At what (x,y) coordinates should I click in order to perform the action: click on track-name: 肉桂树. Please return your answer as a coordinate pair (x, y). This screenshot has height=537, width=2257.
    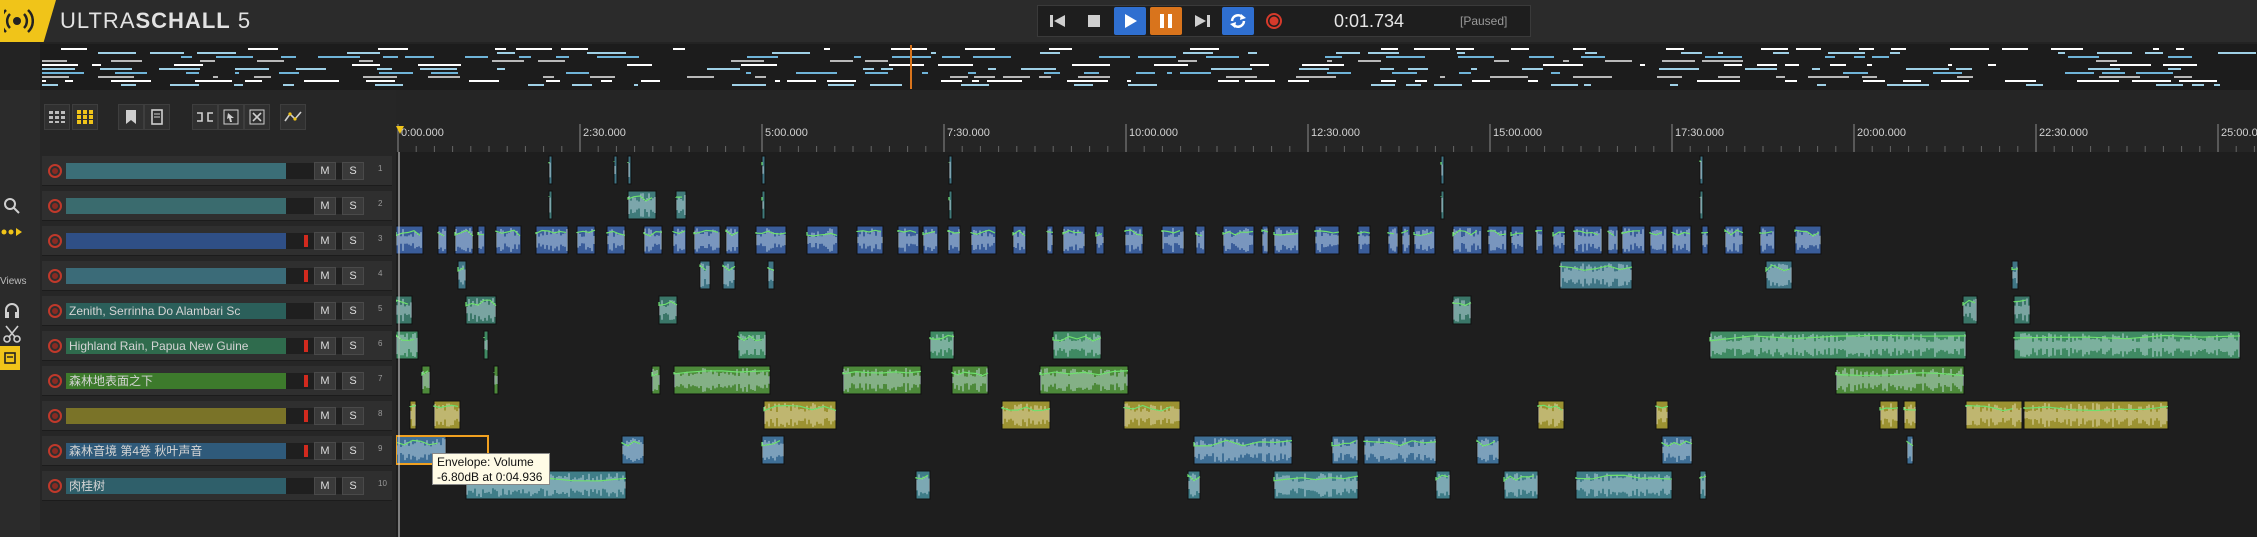
    Looking at the image, I should click on (176, 486).